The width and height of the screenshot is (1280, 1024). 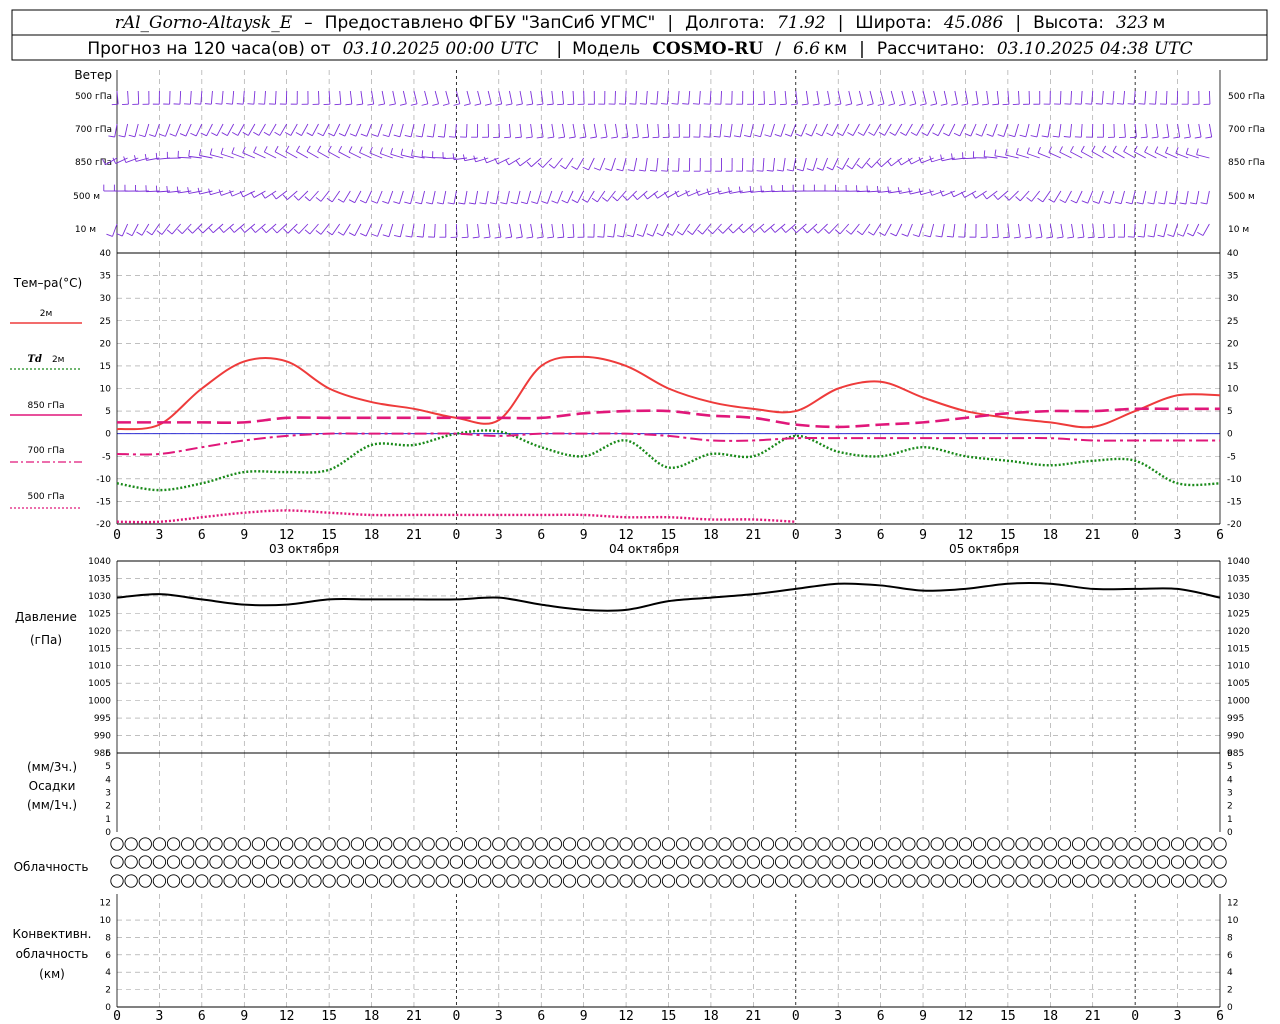 I want to click on xtick-top-63: 15, so click(x=1008, y=535).